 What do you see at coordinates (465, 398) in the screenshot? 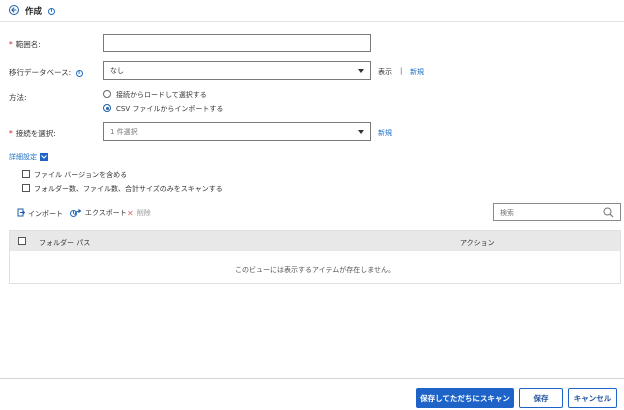
I see `save-and-scan-button: 保存してただちにスキャン` at bounding box center [465, 398].